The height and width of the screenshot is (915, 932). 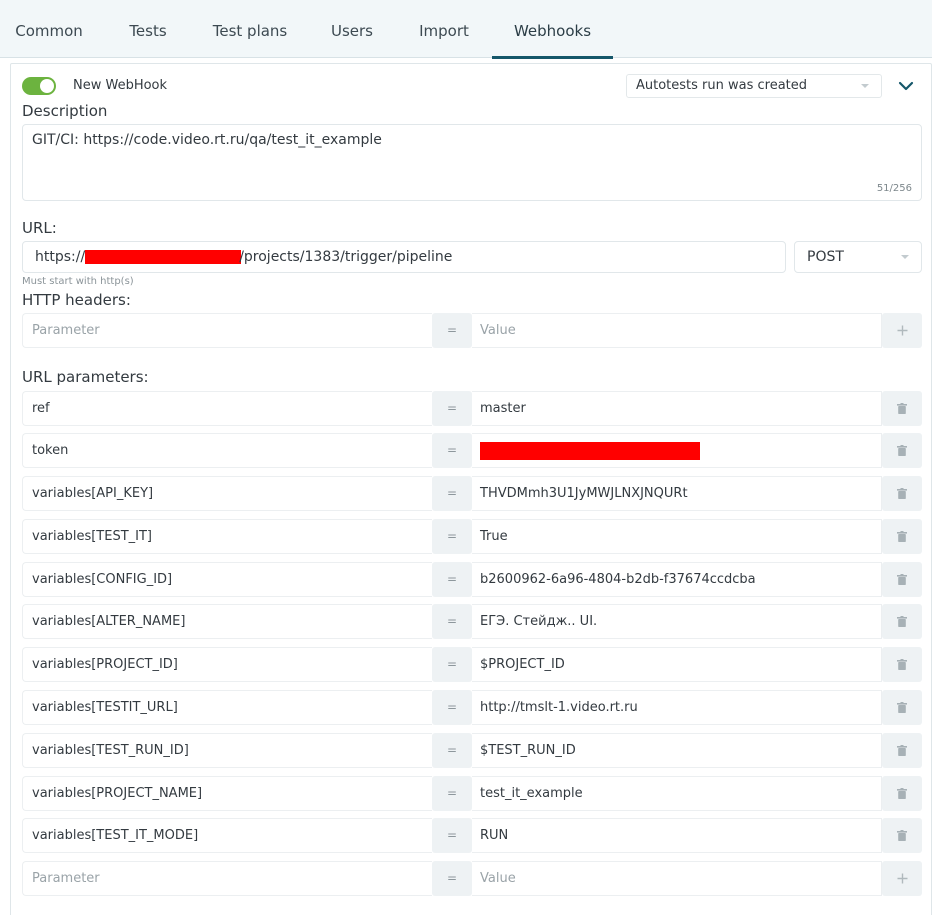 I want to click on url-parameter-row: variables[PROJECT_NAME] = test_it_example, so click(x=472, y=793).